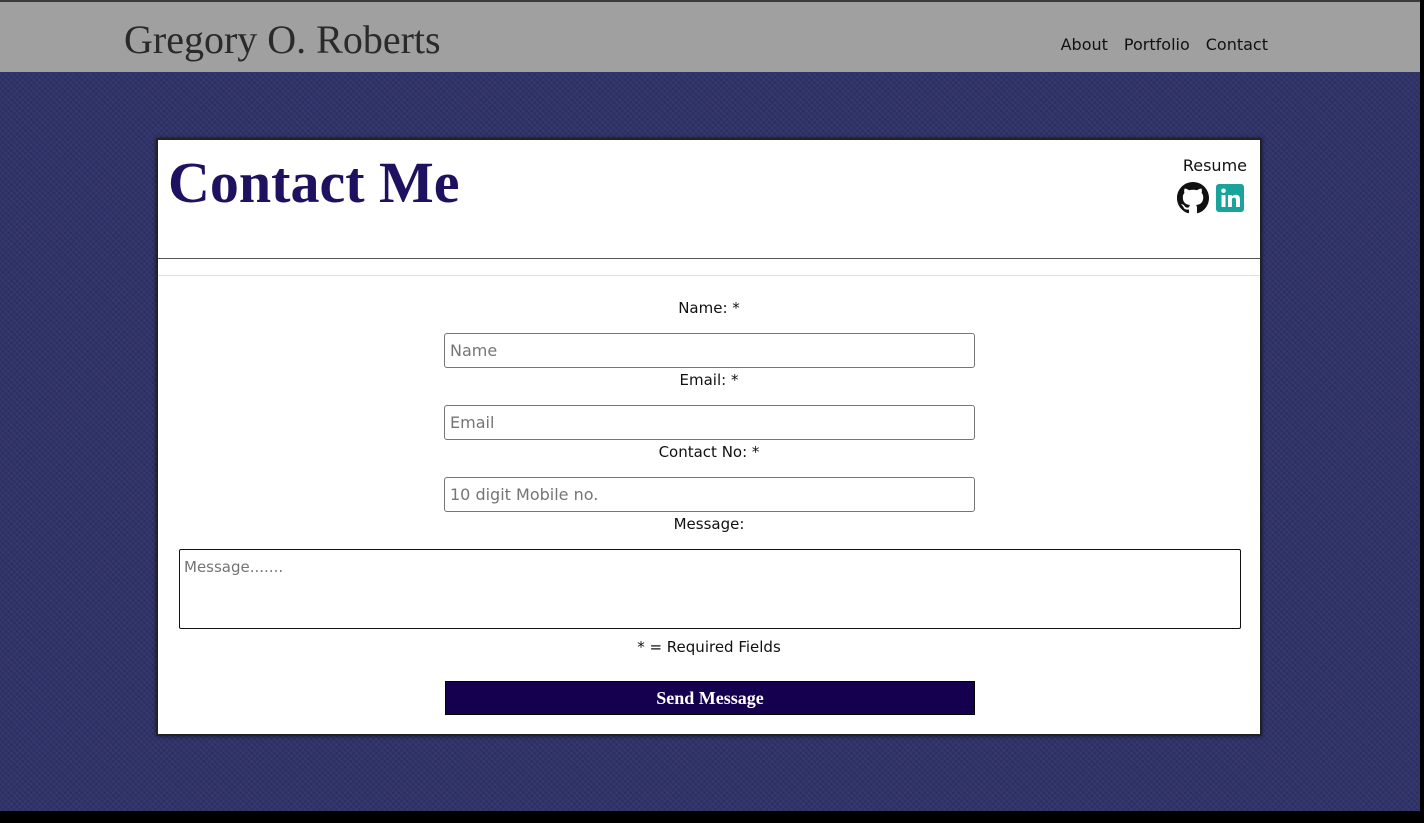  I want to click on name-input, so click(709, 350).